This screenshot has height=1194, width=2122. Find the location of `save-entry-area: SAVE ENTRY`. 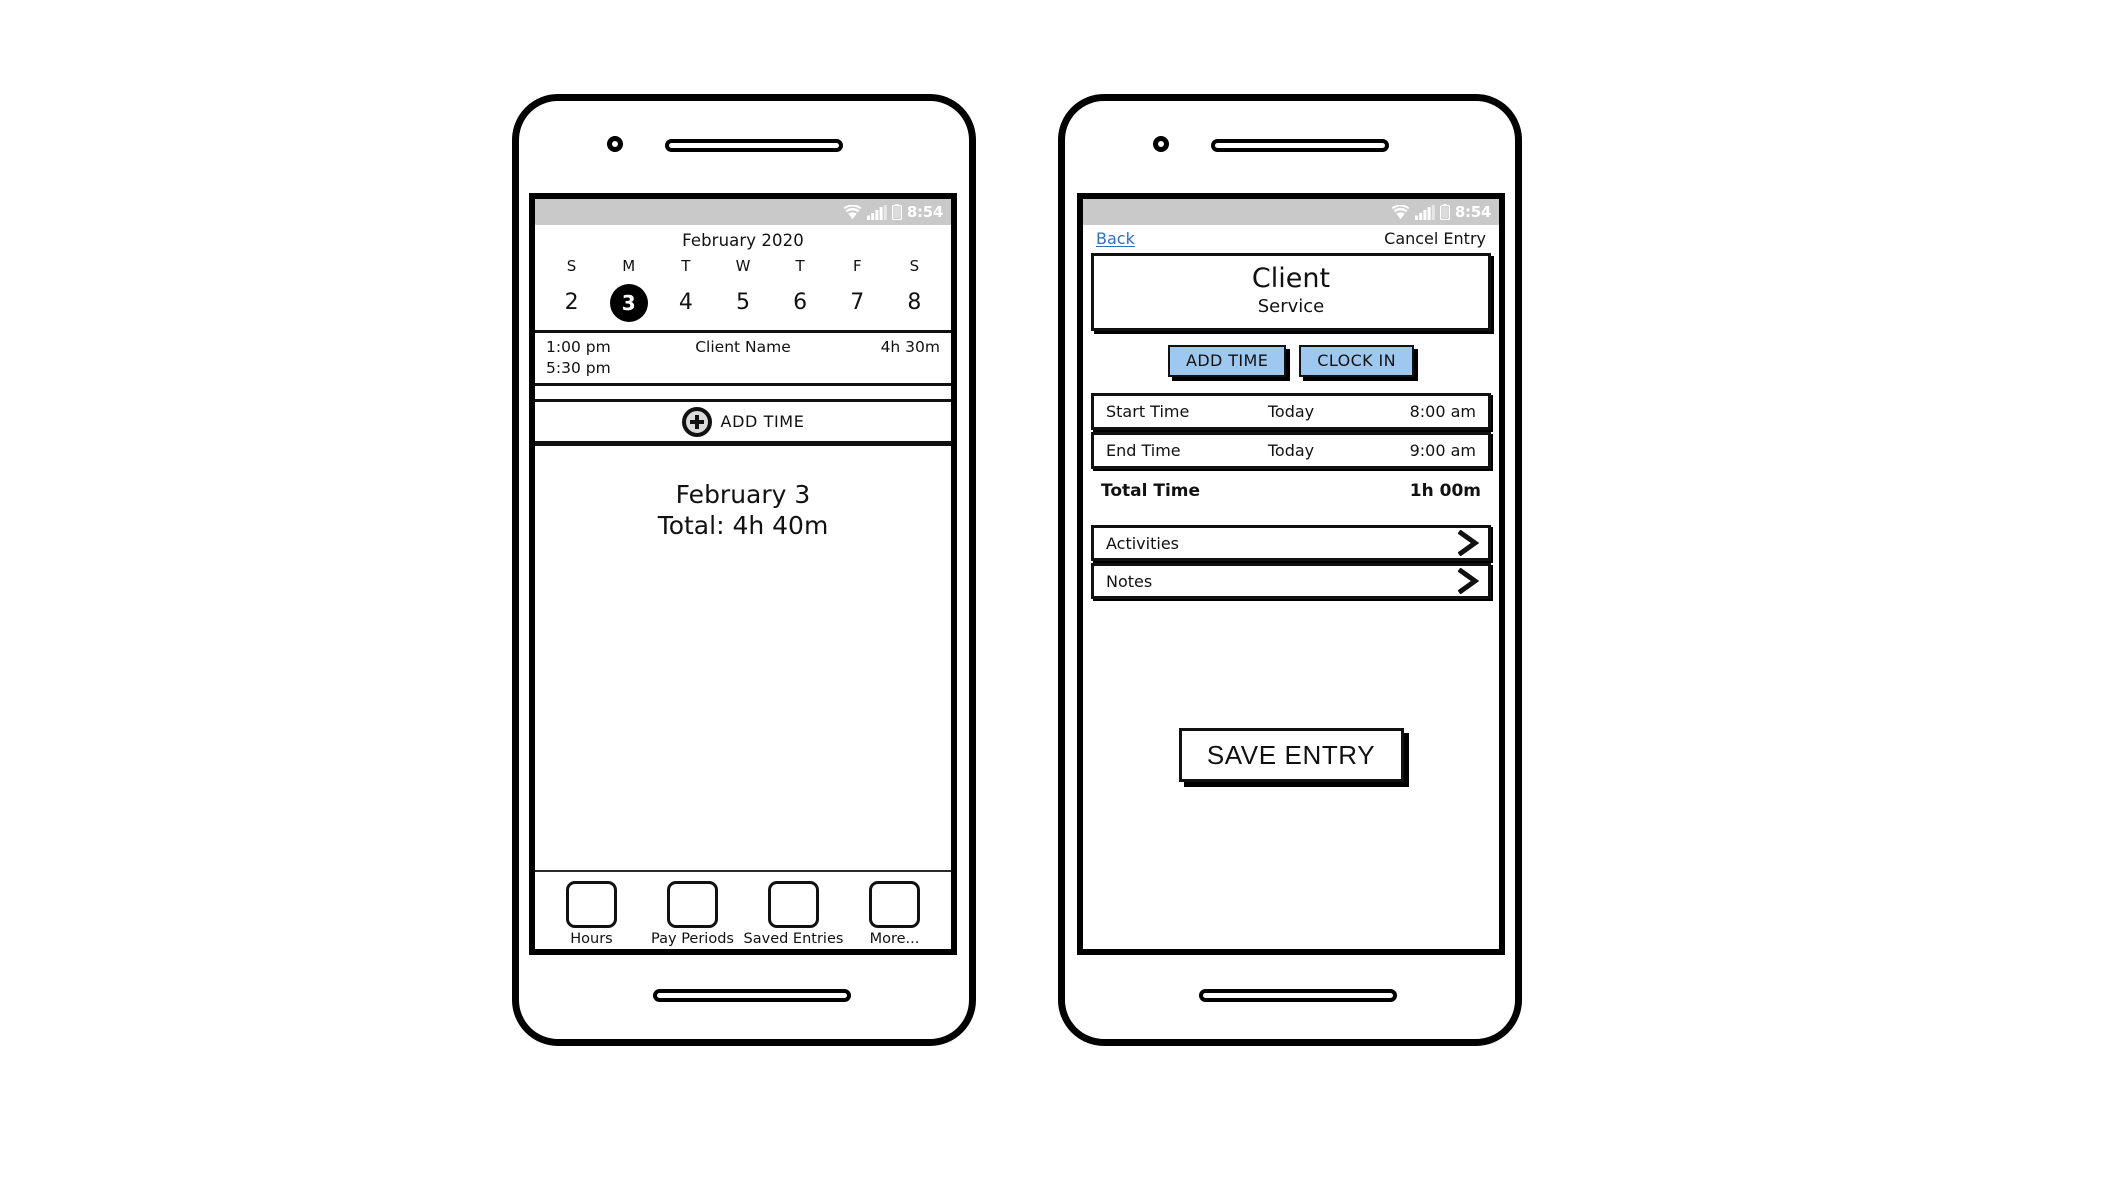

save-entry-area: SAVE ENTRY is located at coordinates (1291, 774).